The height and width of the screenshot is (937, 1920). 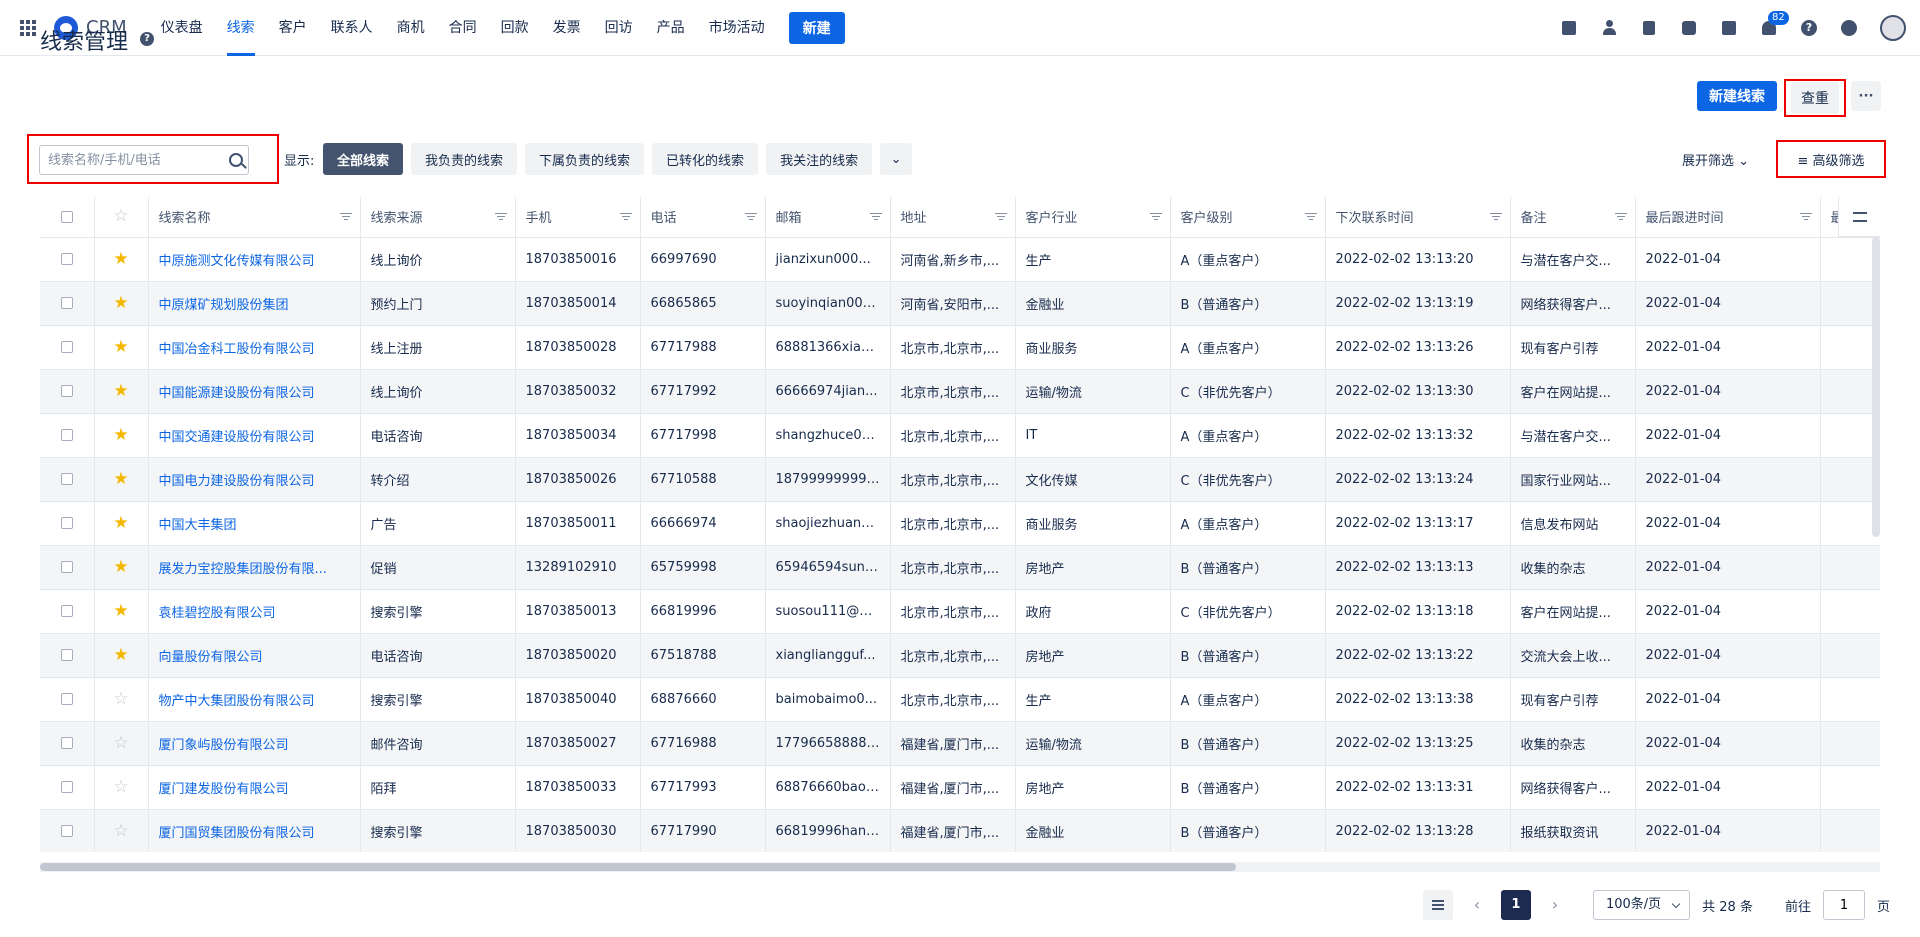 I want to click on scope-filter-1: 我负责的线索, so click(x=464, y=159).